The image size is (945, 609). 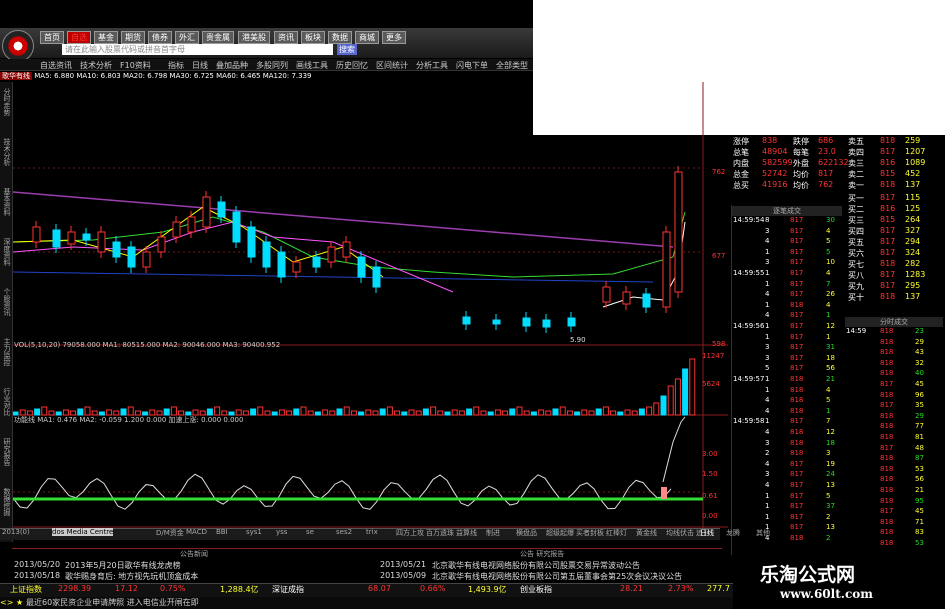 What do you see at coordinates (403, 564) in the screenshot?
I see `report-date-0: 2013/05/21` at bounding box center [403, 564].